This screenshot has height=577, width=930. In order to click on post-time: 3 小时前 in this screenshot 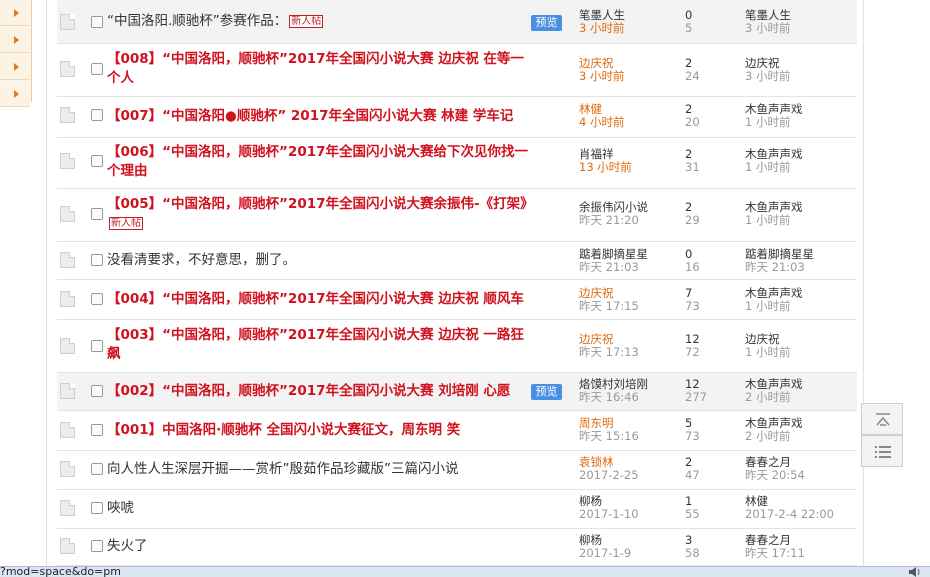, I will do `click(602, 28)`.